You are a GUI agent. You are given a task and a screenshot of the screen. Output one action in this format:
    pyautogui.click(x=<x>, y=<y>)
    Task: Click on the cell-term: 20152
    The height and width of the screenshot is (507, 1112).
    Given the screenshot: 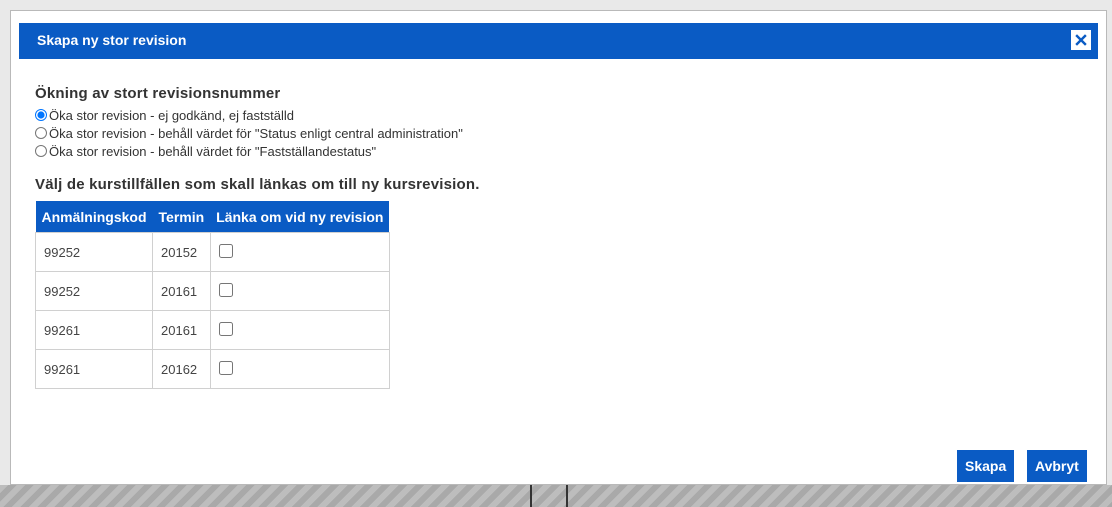 What is the action you would take?
    pyautogui.click(x=181, y=252)
    